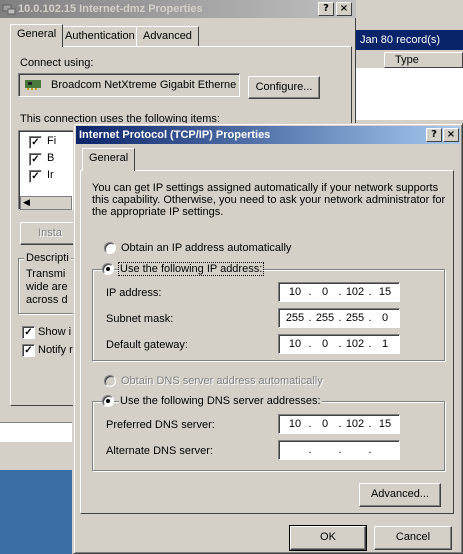 Image resolution: width=463 pixels, height=554 pixels. What do you see at coordinates (385, 292) in the screenshot?
I see `ip-octet-4: 15` at bounding box center [385, 292].